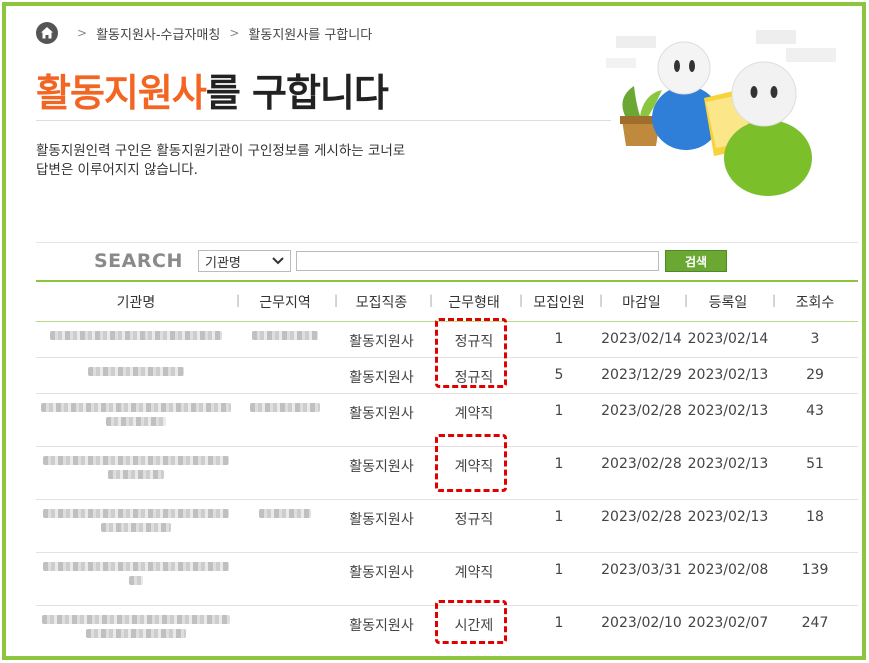 Image resolution: width=869 pixels, height=663 pixels. Describe the element at coordinates (696, 261) in the screenshot. I see `search-button: 검색` at that location.